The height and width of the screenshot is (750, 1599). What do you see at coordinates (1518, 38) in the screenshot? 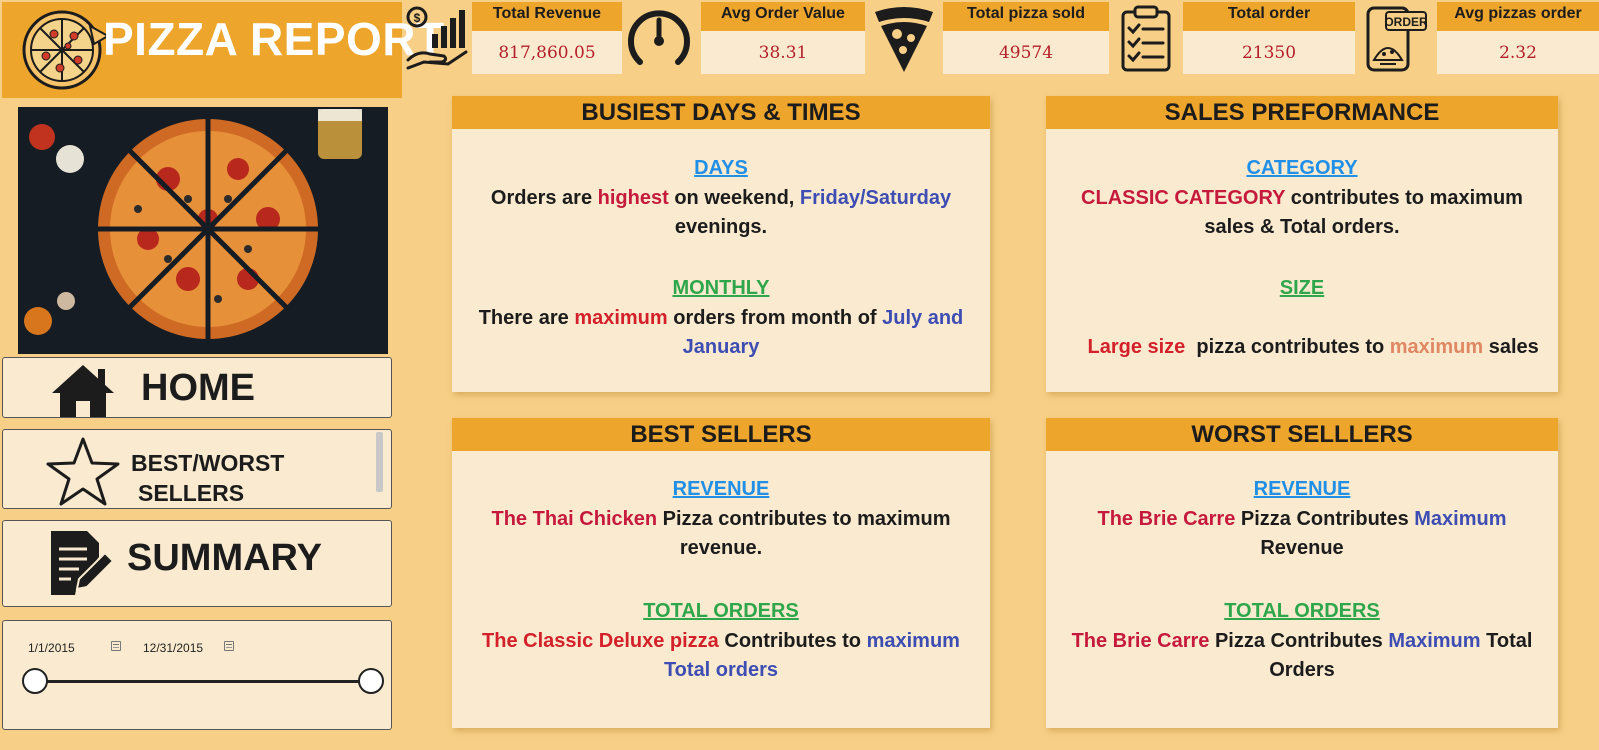
I see `kpi-avg-pizzas-order: Avg pizzas order 2.32` at bounding box center [1518, 38].